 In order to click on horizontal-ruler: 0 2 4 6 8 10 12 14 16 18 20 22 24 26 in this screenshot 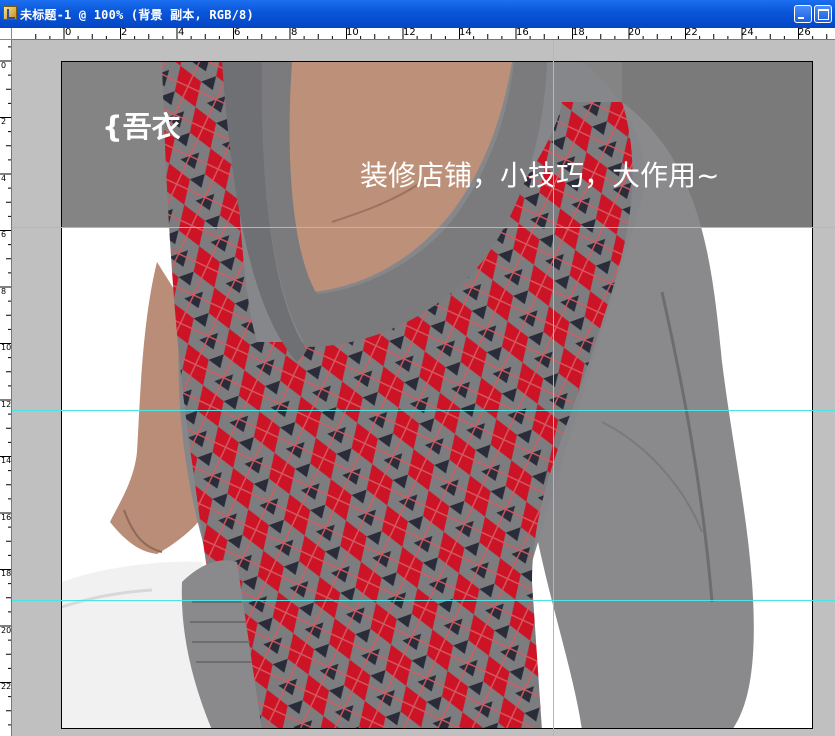, I will do `click(423, 34)`.